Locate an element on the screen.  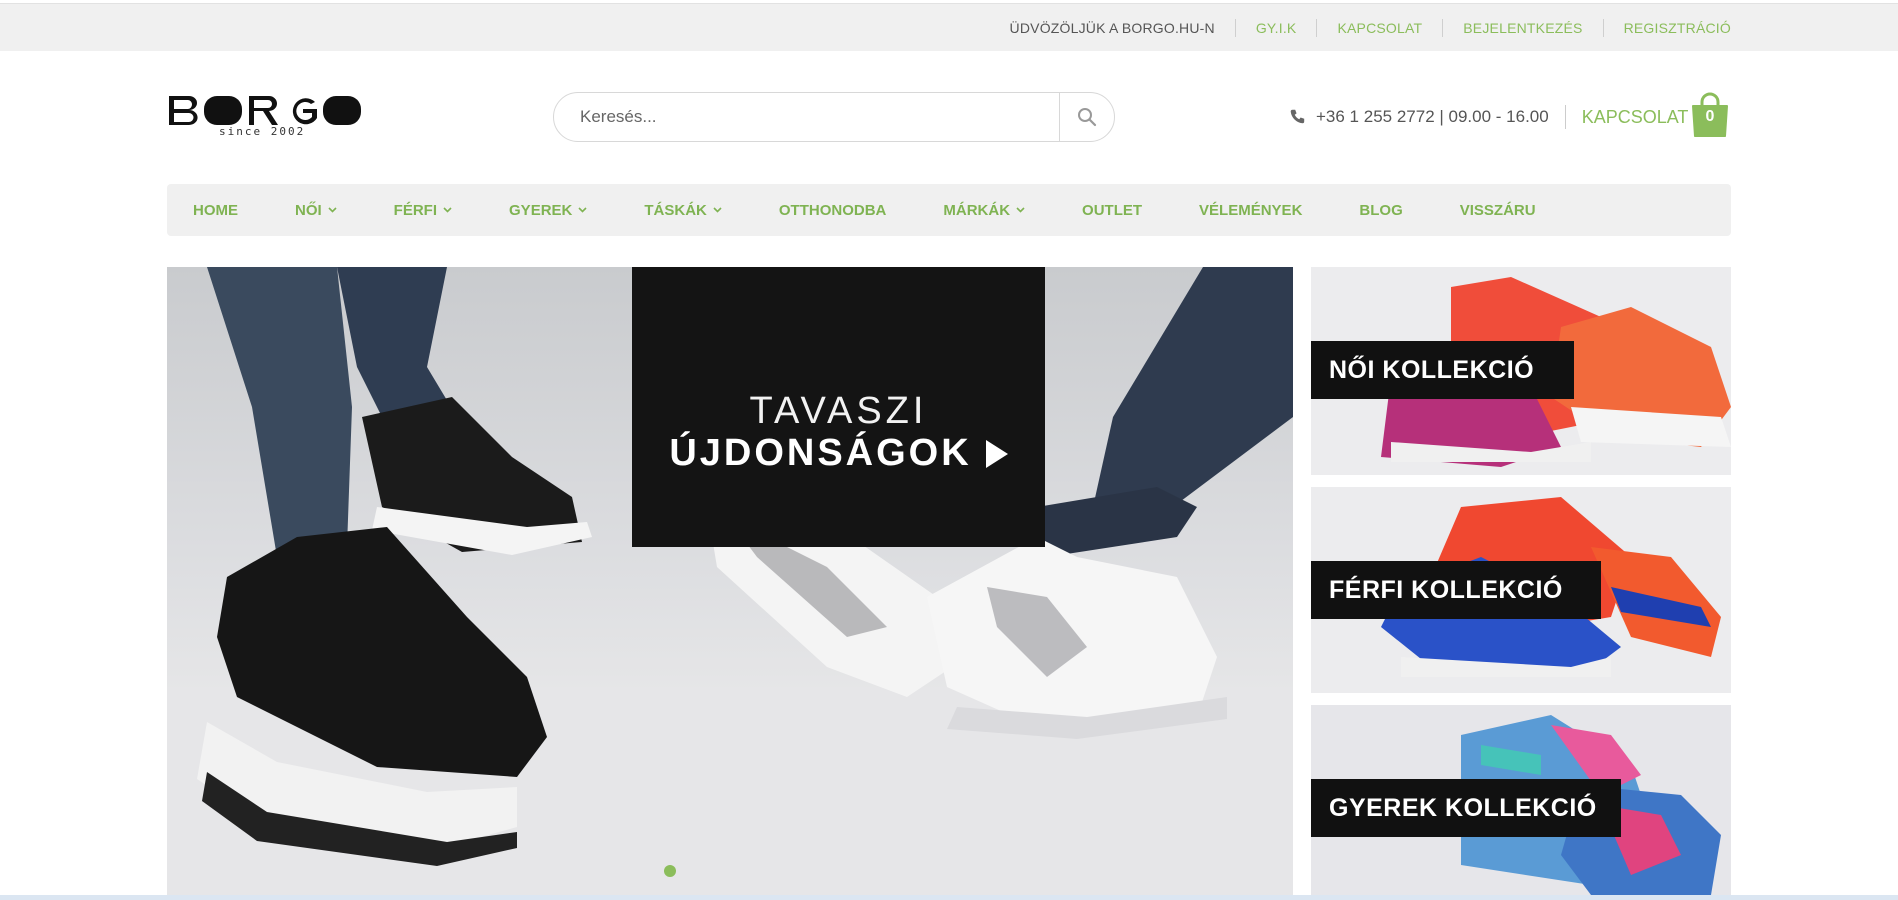
nav-item-gyerek: GYEREK is located at coordinates (548, 210).